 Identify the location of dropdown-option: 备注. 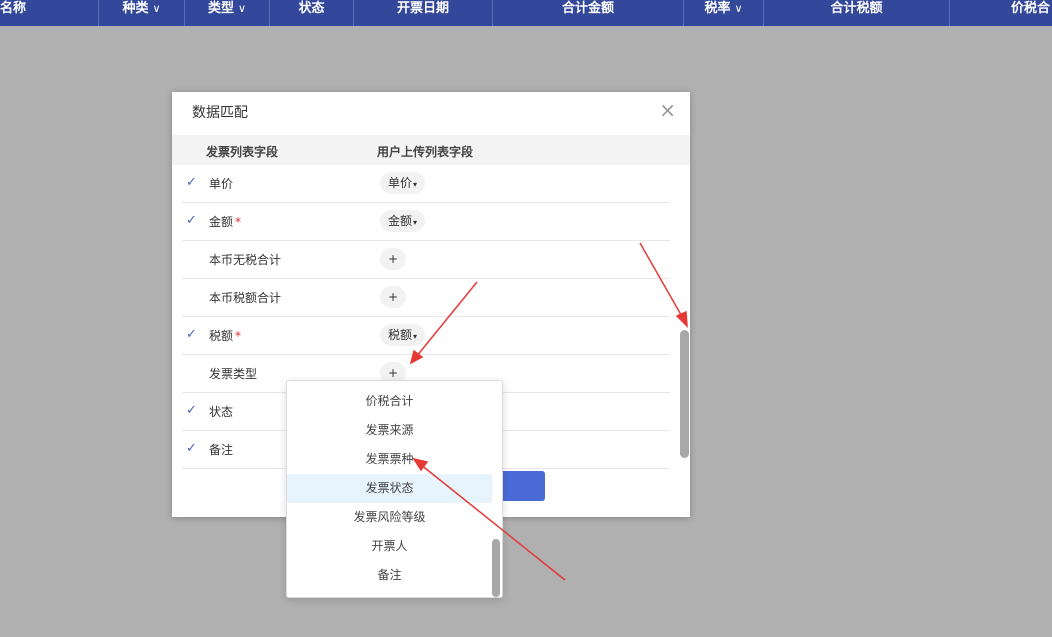
(389, 575).